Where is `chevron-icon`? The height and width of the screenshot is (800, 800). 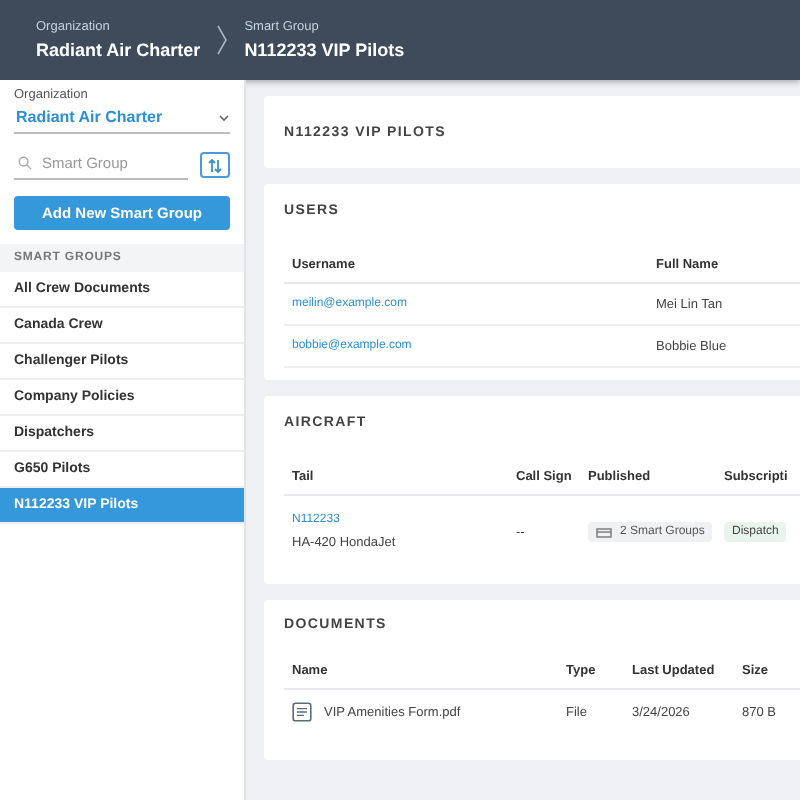 chevron-icon is located at coordinates (222, 40).